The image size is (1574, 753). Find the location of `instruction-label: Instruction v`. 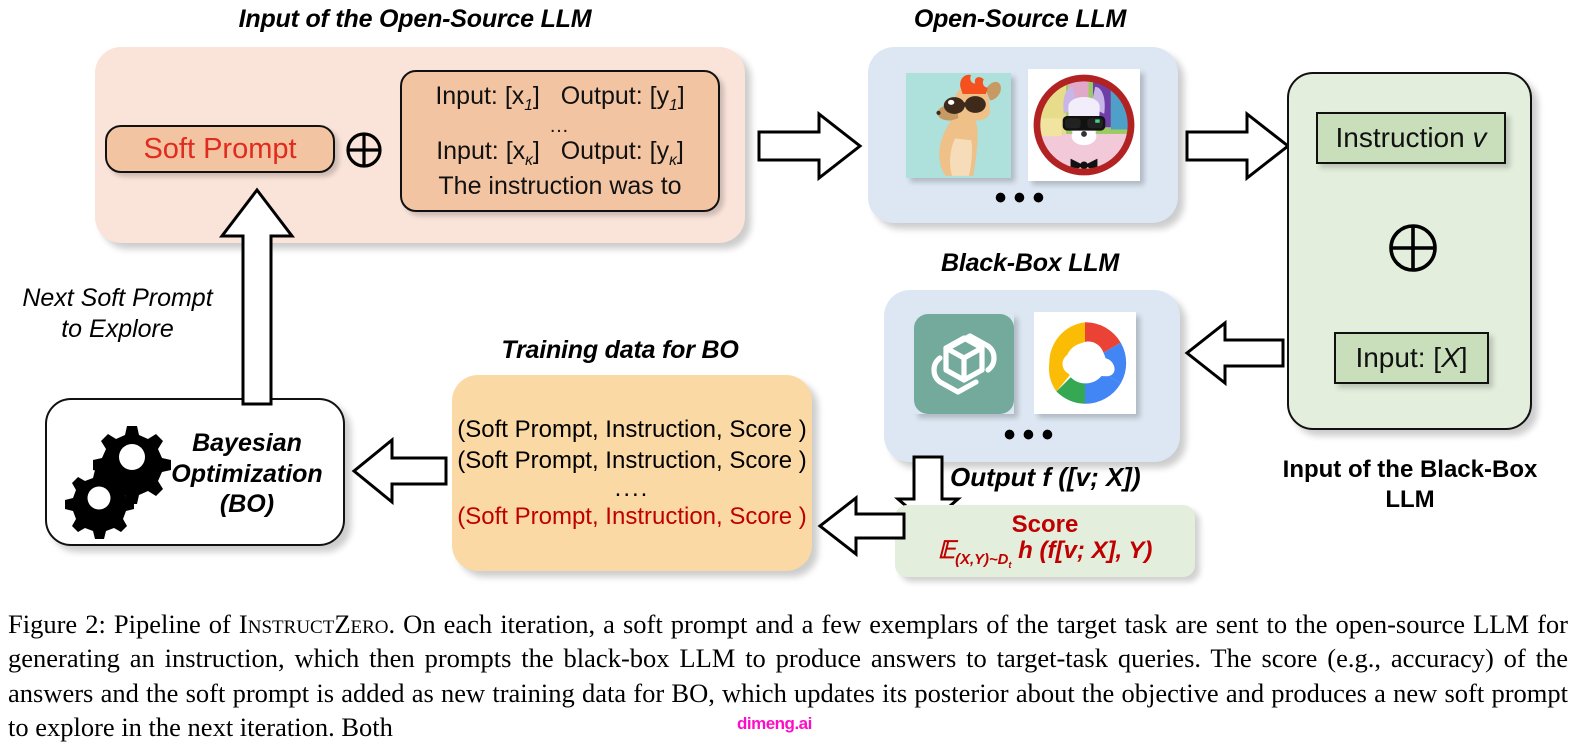

instruction-label: Instruction v is located at coordinates (1411, 138).